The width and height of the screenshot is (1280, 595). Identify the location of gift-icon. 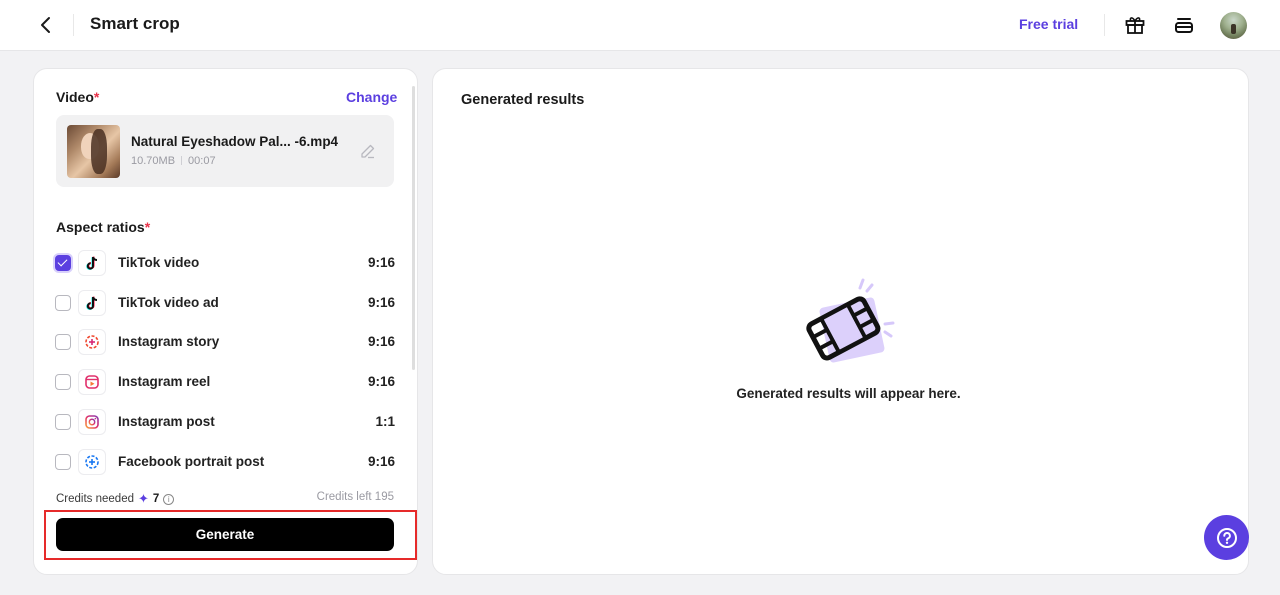
(1135, 25).